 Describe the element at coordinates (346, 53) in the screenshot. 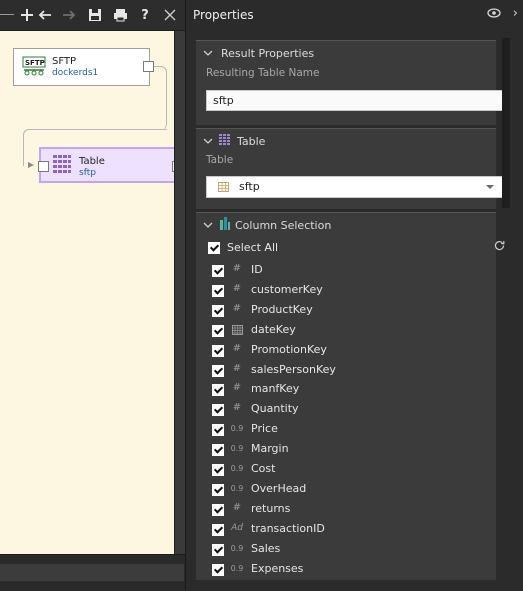

I see `result-properties-header: Result Properties` at that location.